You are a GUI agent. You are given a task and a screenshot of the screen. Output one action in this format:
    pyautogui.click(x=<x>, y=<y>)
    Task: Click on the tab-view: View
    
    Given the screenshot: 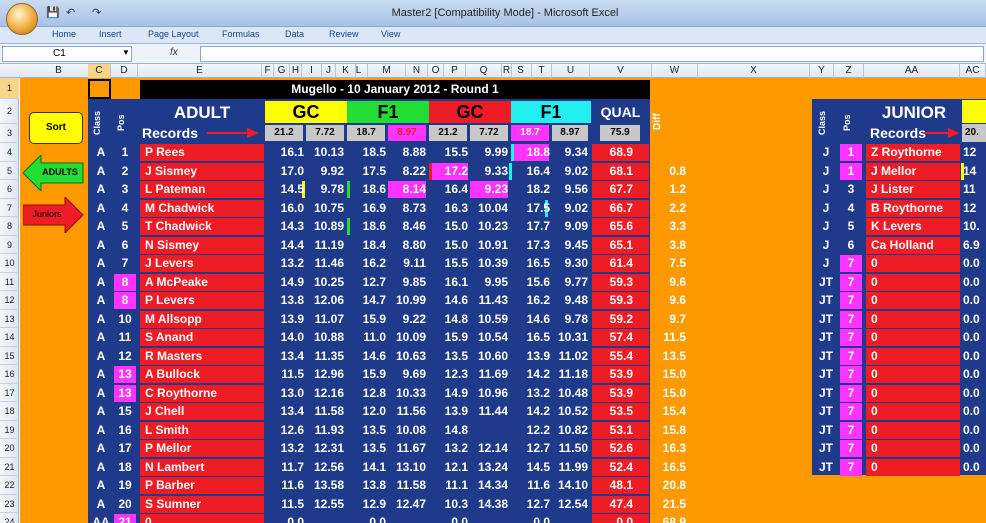 What is the action you would take?
    pyautogui.click(x=390, y=34)
    